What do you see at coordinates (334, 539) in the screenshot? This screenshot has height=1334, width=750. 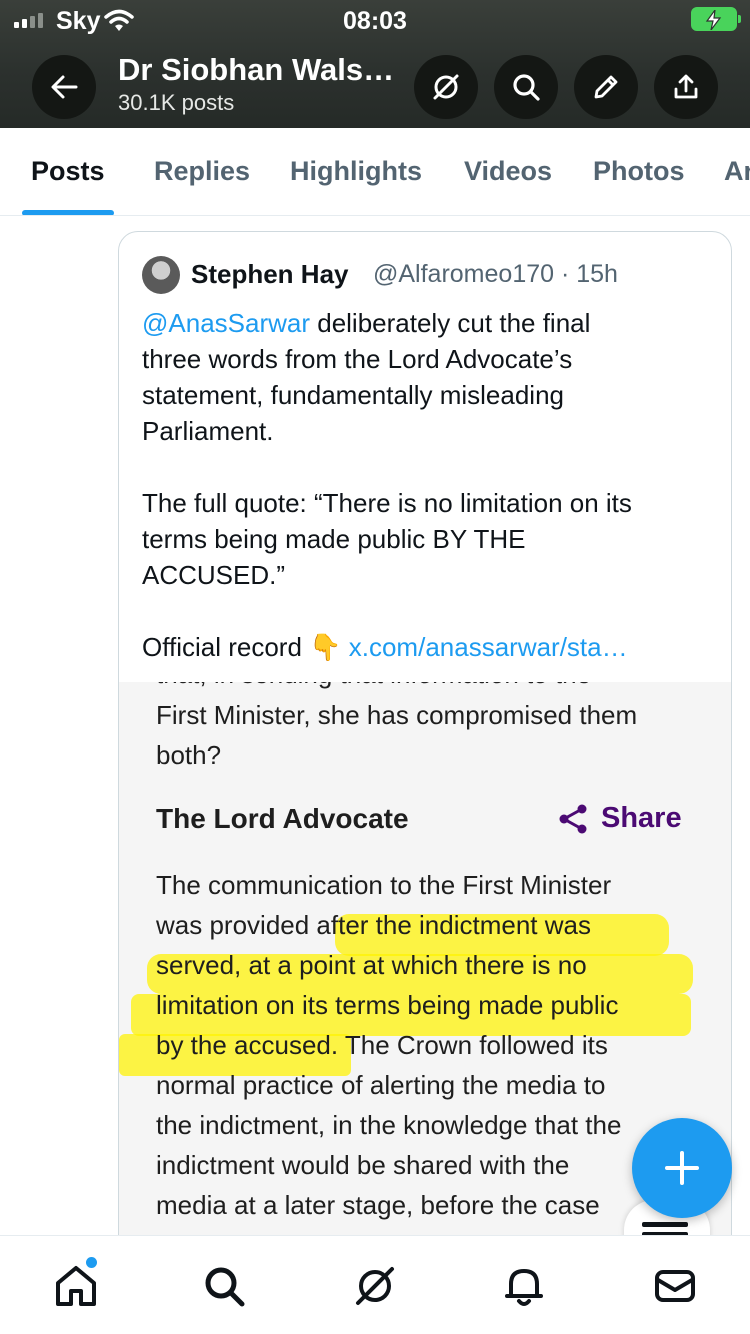 I see `post-line: terms being made public BY THE` at bounding box center [334, 539].